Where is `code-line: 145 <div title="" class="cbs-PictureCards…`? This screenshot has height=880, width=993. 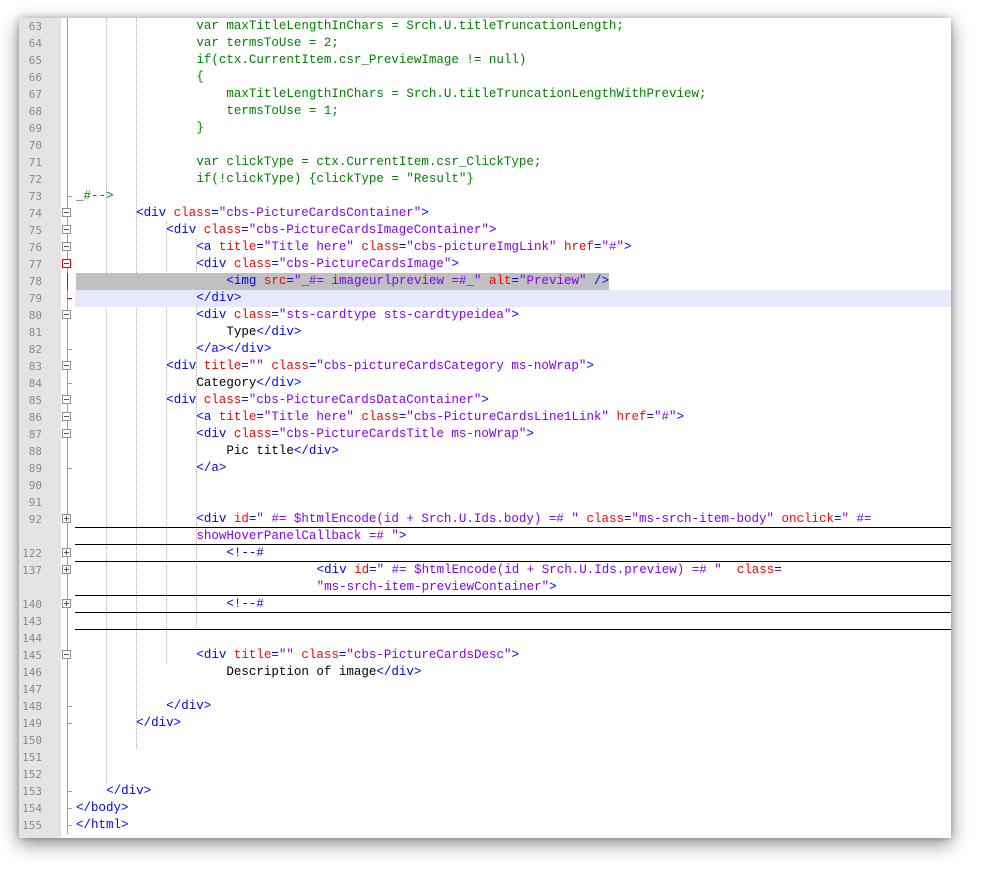 code-line: 145 <div title="" class="cbs-PictureCards… is located at coordinates (485, 655).